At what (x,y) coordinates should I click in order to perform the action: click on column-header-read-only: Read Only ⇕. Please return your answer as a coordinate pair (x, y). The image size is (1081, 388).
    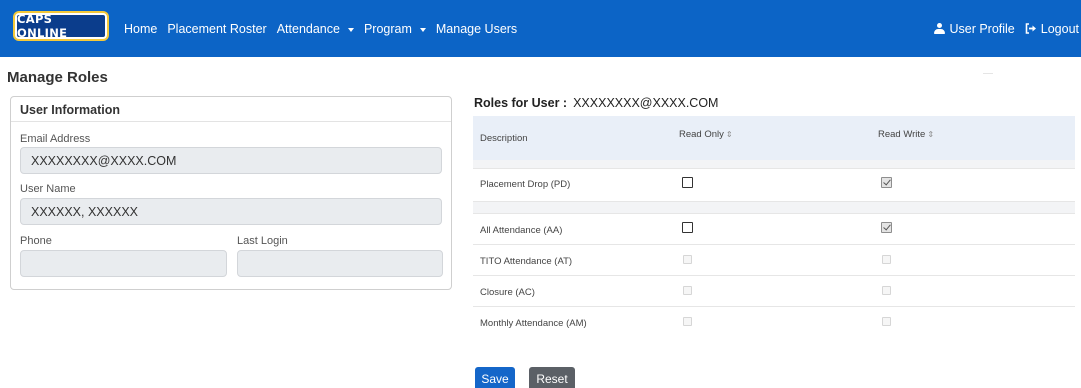
    Looking at the image, I should click on (706, 134).